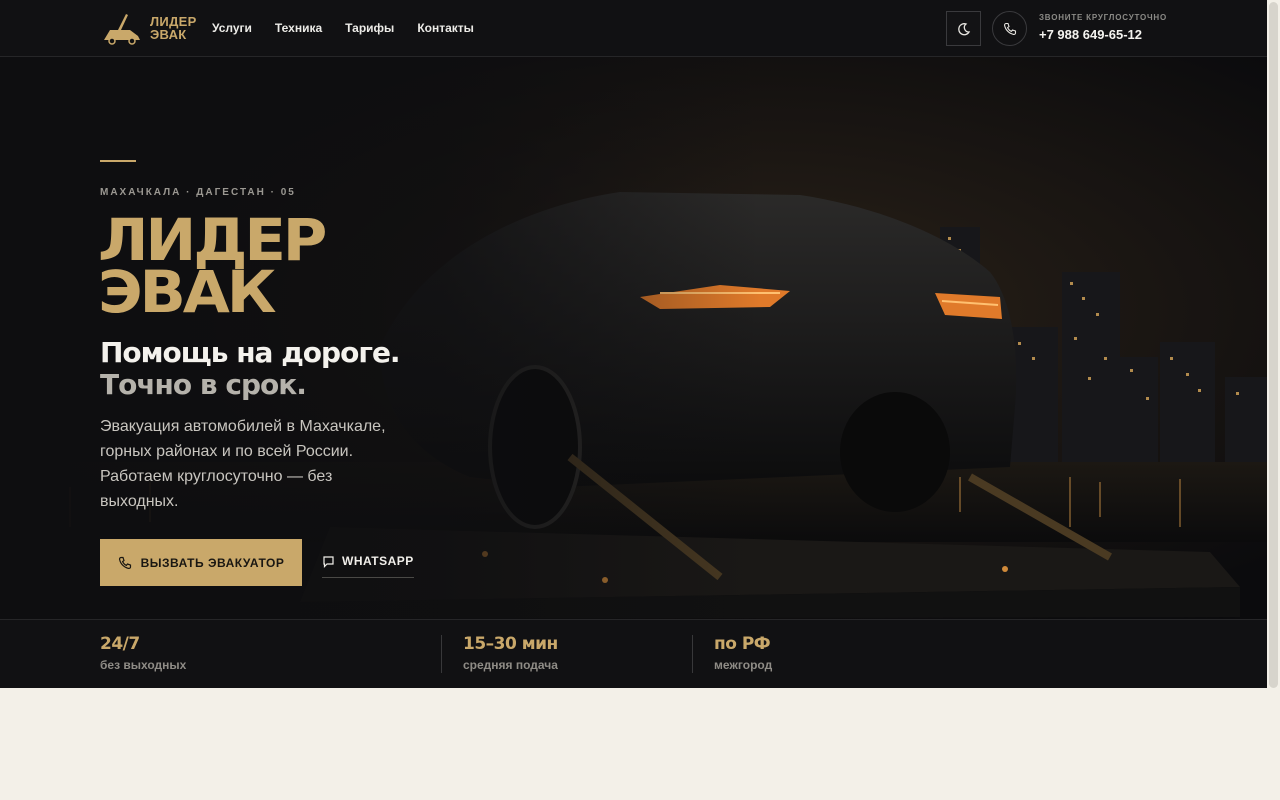  I want to click on call-button, so click(1009, 28).